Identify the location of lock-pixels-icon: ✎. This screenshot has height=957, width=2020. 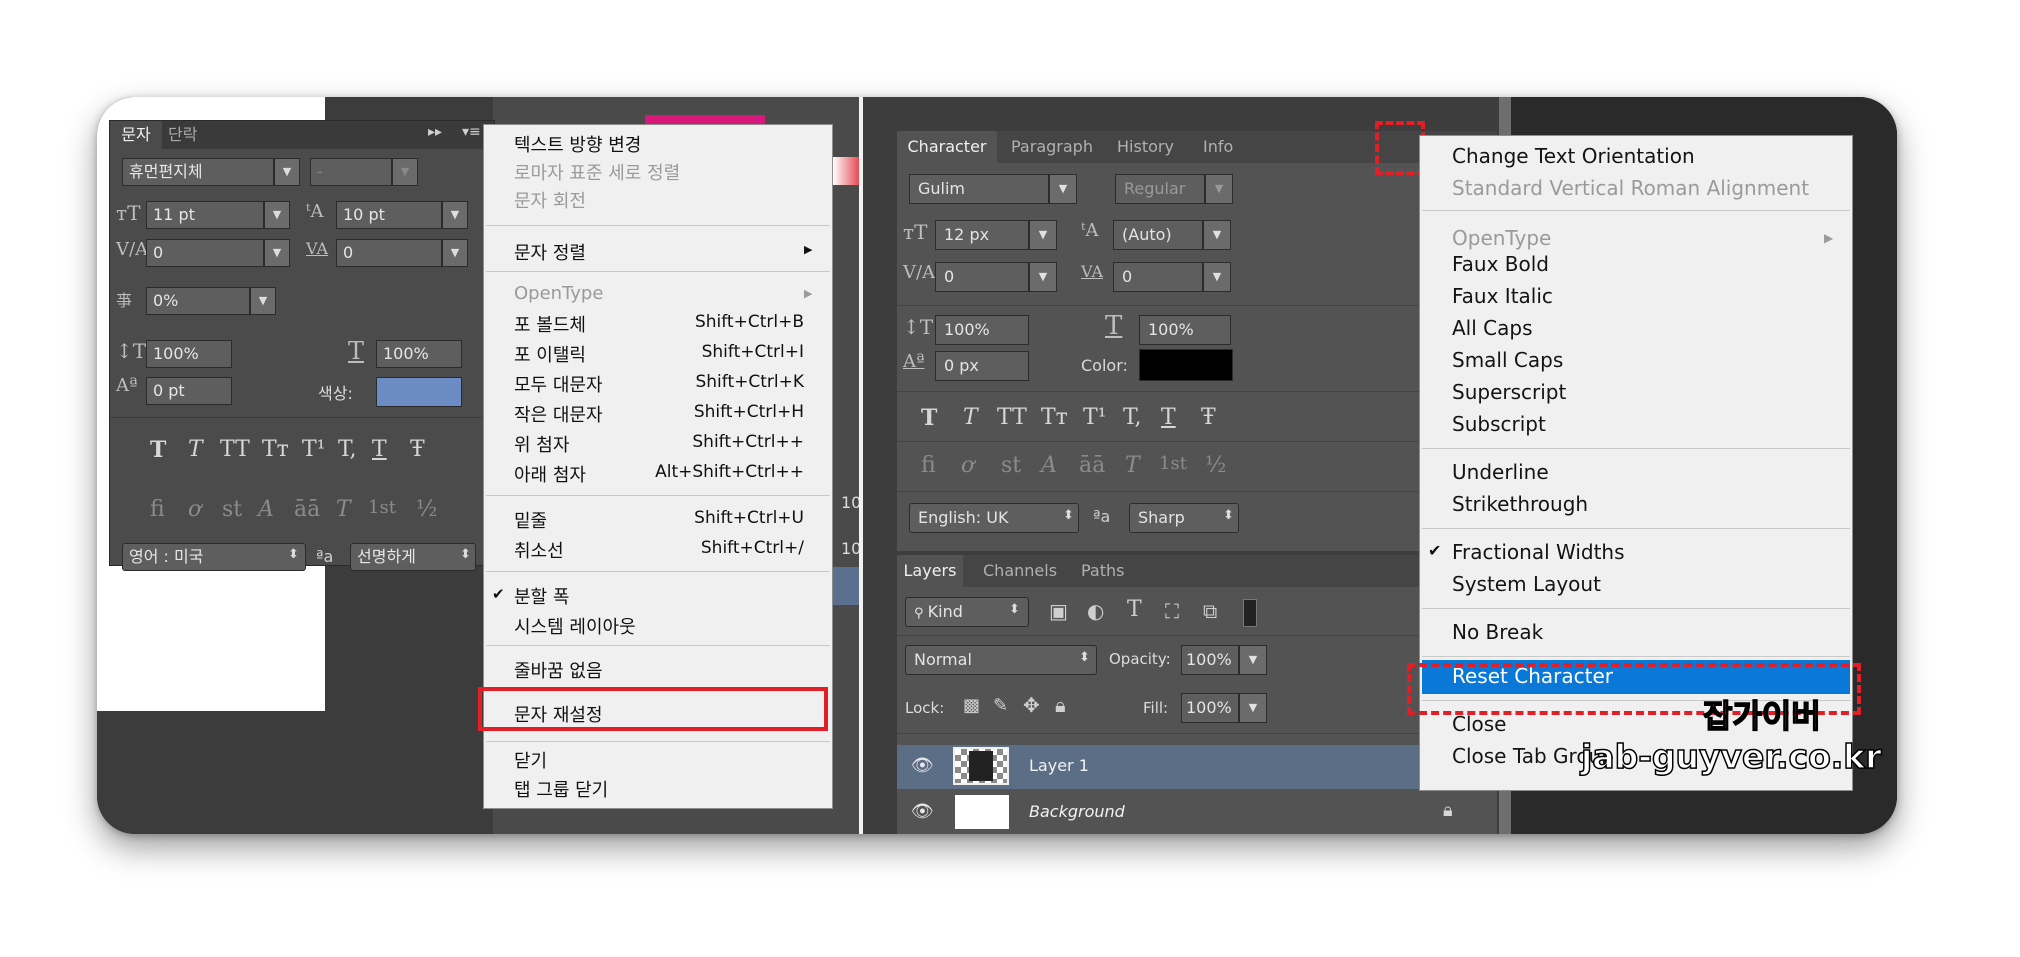
(1000, 705).